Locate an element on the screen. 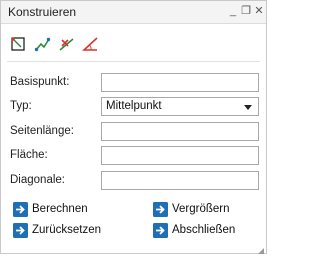 This screenshot has width=320, height=257. square-point-icon is located at coordinates (18, 44).